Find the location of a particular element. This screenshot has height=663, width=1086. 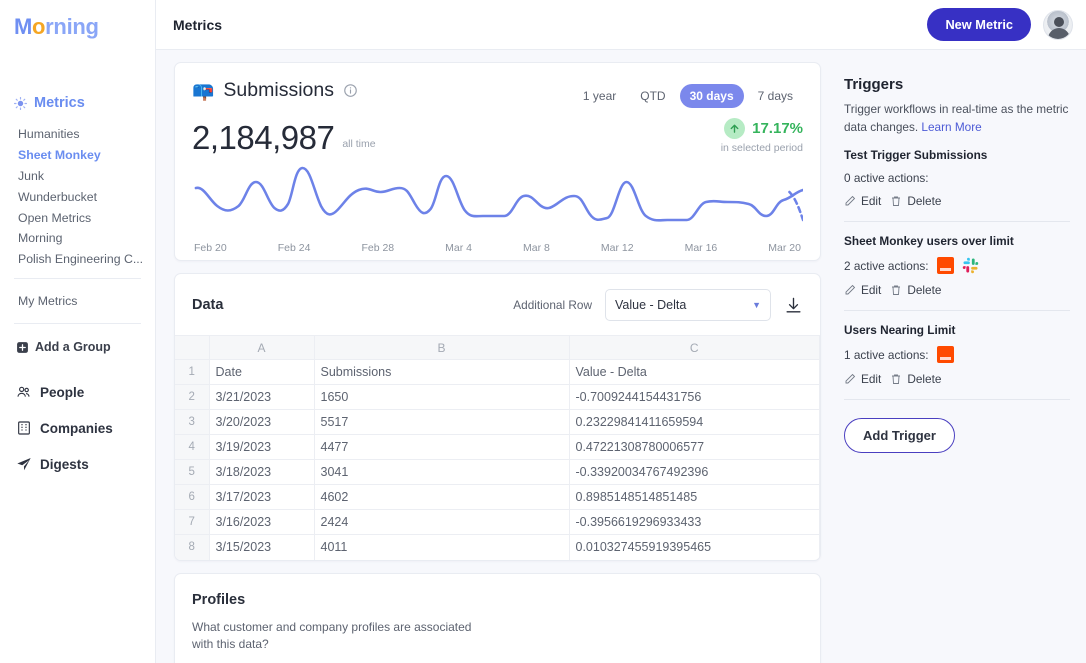

cell-date: 3/17/2023 is located at coordinates (262, 497).